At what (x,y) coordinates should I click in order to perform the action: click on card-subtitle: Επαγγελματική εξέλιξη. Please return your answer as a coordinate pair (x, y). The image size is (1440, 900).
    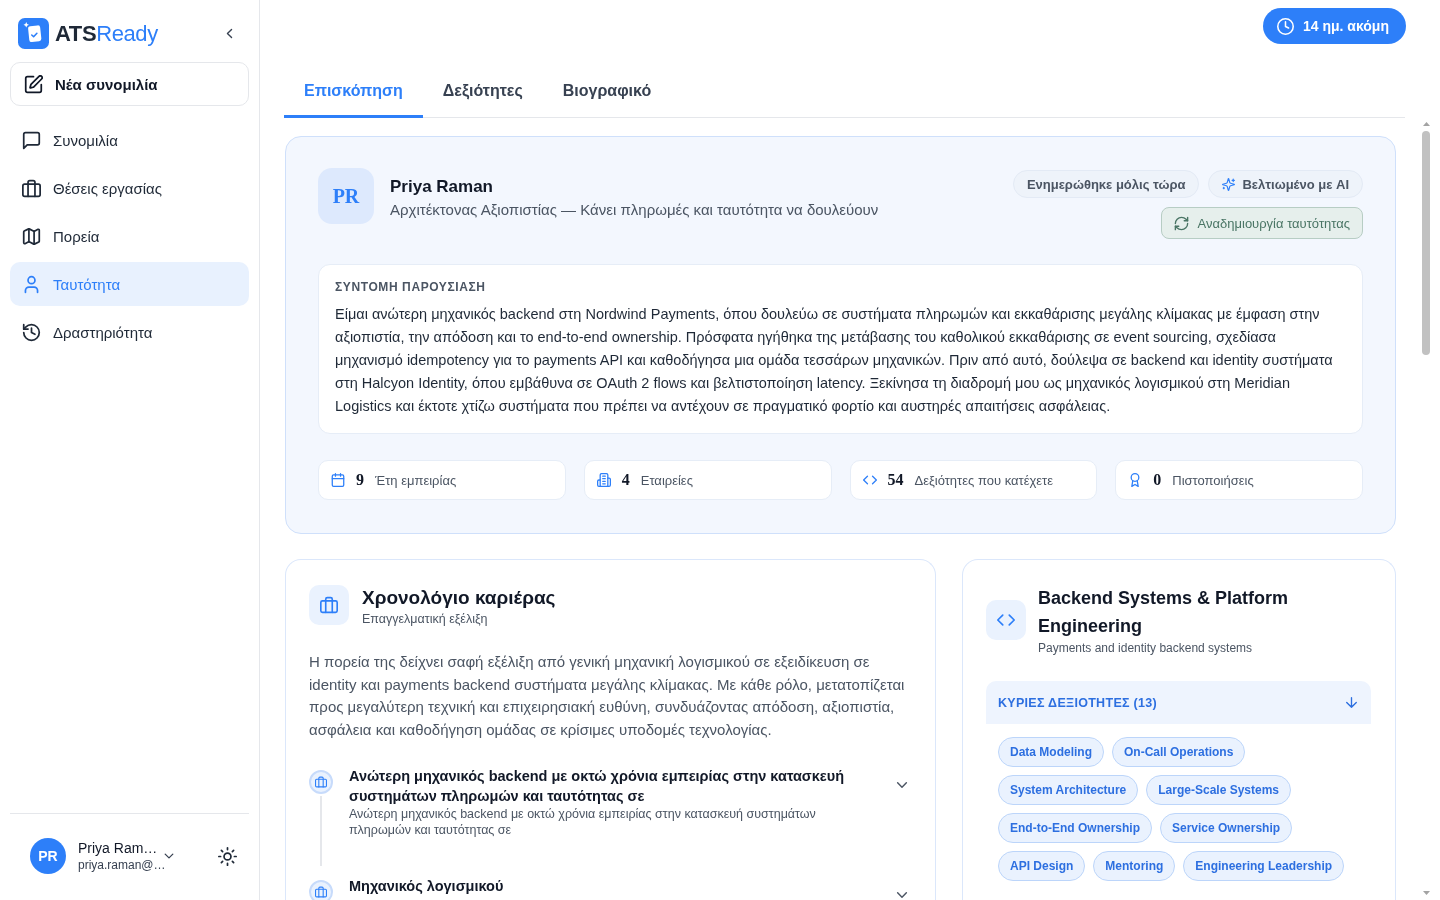
    Looking at the image, I should click on (425, 619).